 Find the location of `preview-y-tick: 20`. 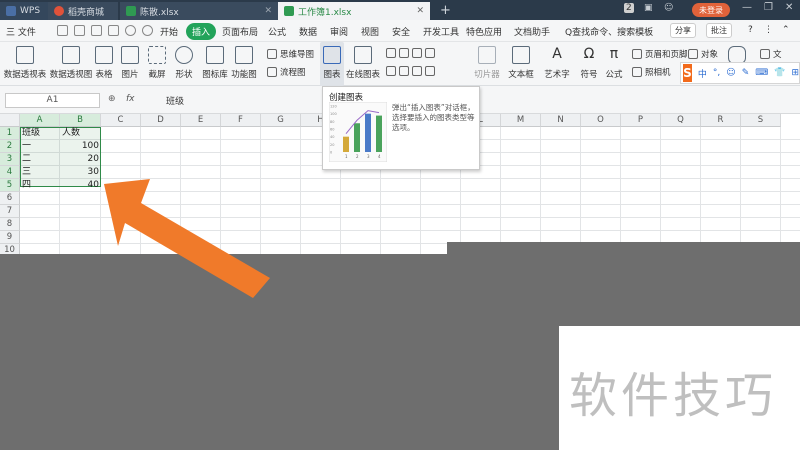

preview-y-tick: 20 is located at coordinates (332, 145).